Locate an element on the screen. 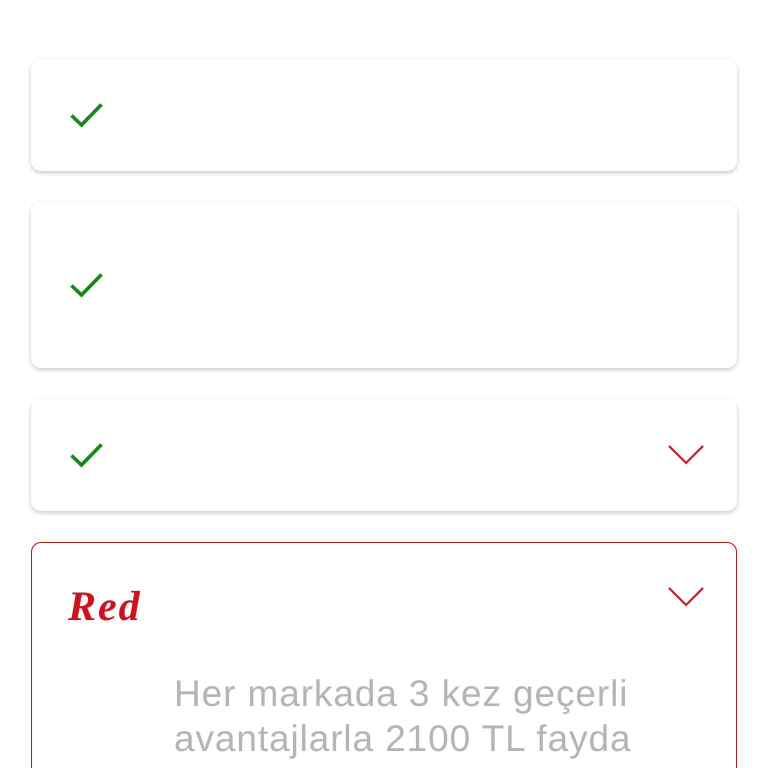 Image resolution: width=768 pixels, height=768 pixels. offer-card is located at coordinates (384, 115).